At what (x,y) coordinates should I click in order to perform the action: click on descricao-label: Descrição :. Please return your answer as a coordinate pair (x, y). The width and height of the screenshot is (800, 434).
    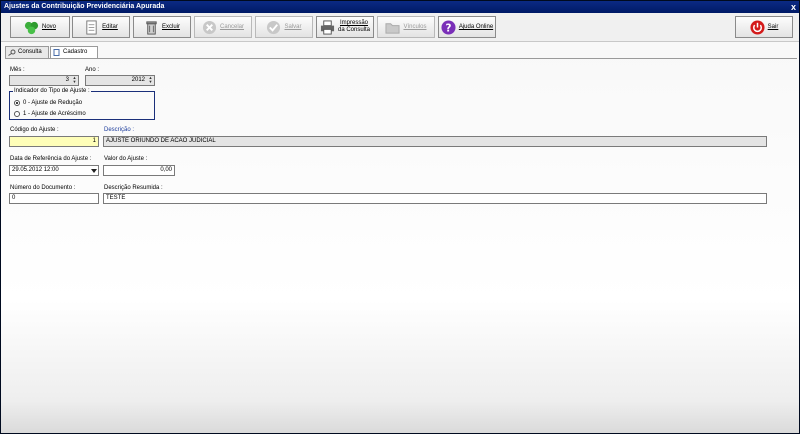
    Looking at the image, I should click on (119, 130).